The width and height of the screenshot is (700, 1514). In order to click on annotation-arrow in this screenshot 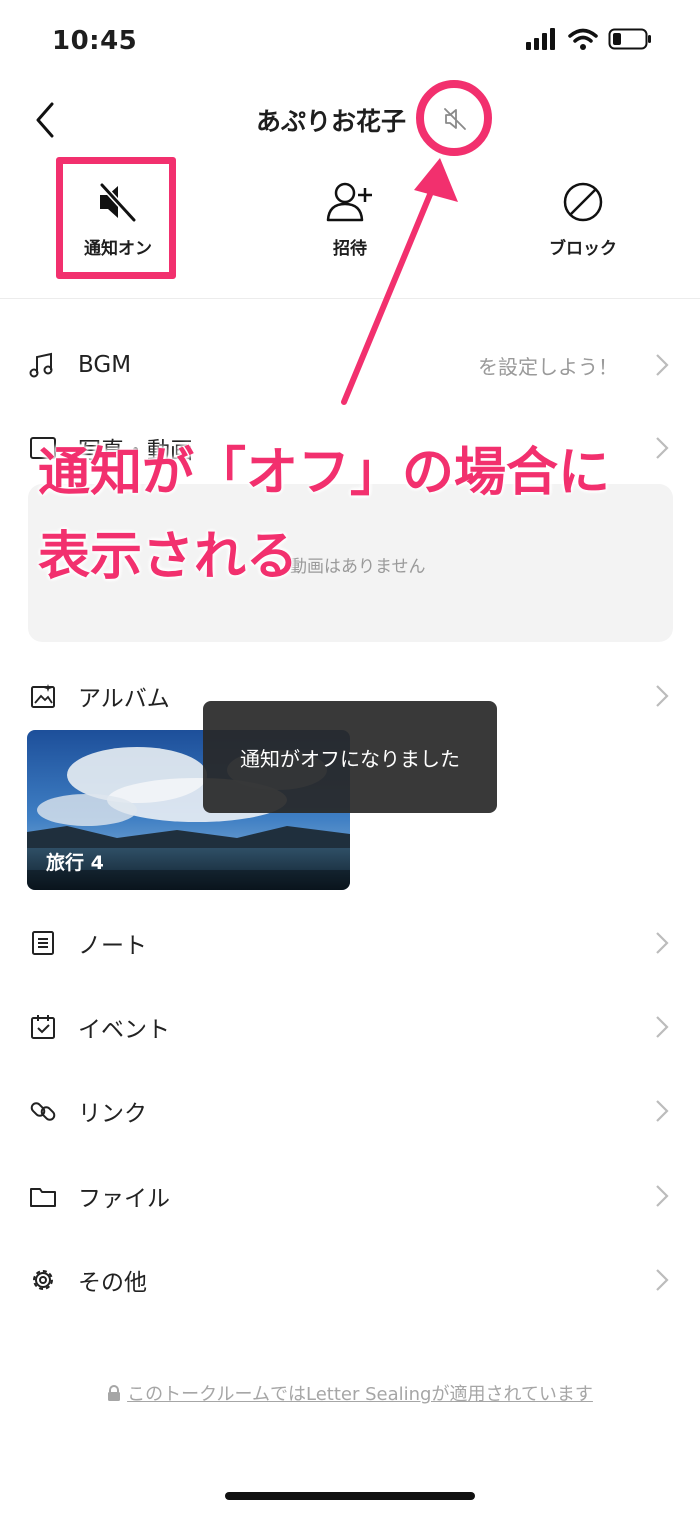, I will do `click(399, 281)`.